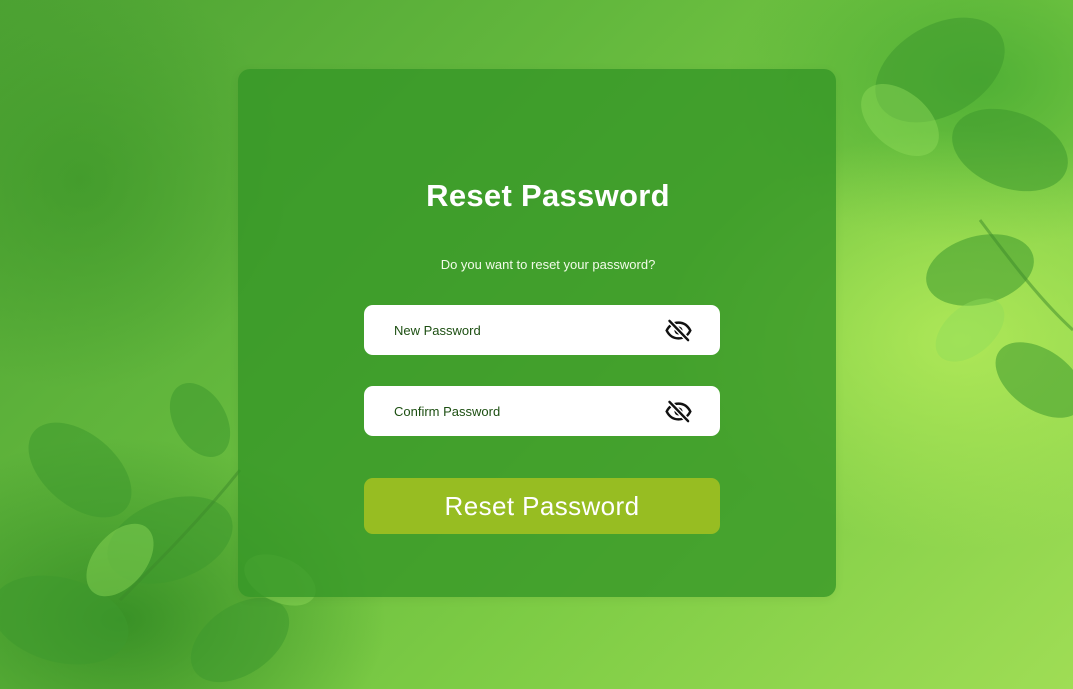  I want to click on page-subtitle: Do you want to reset your password?, so click(548, 264).